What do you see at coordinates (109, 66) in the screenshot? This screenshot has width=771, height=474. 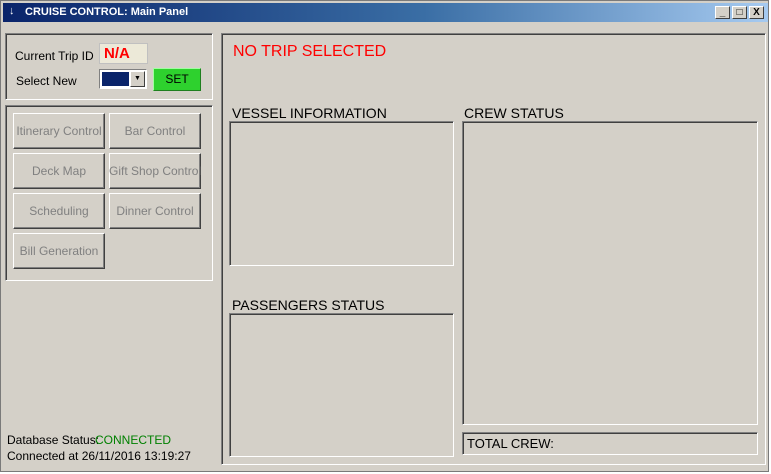 I see `trip-panel: Current Trip ID N/A Select New ▼ SET` at bounding box center [109, 66].